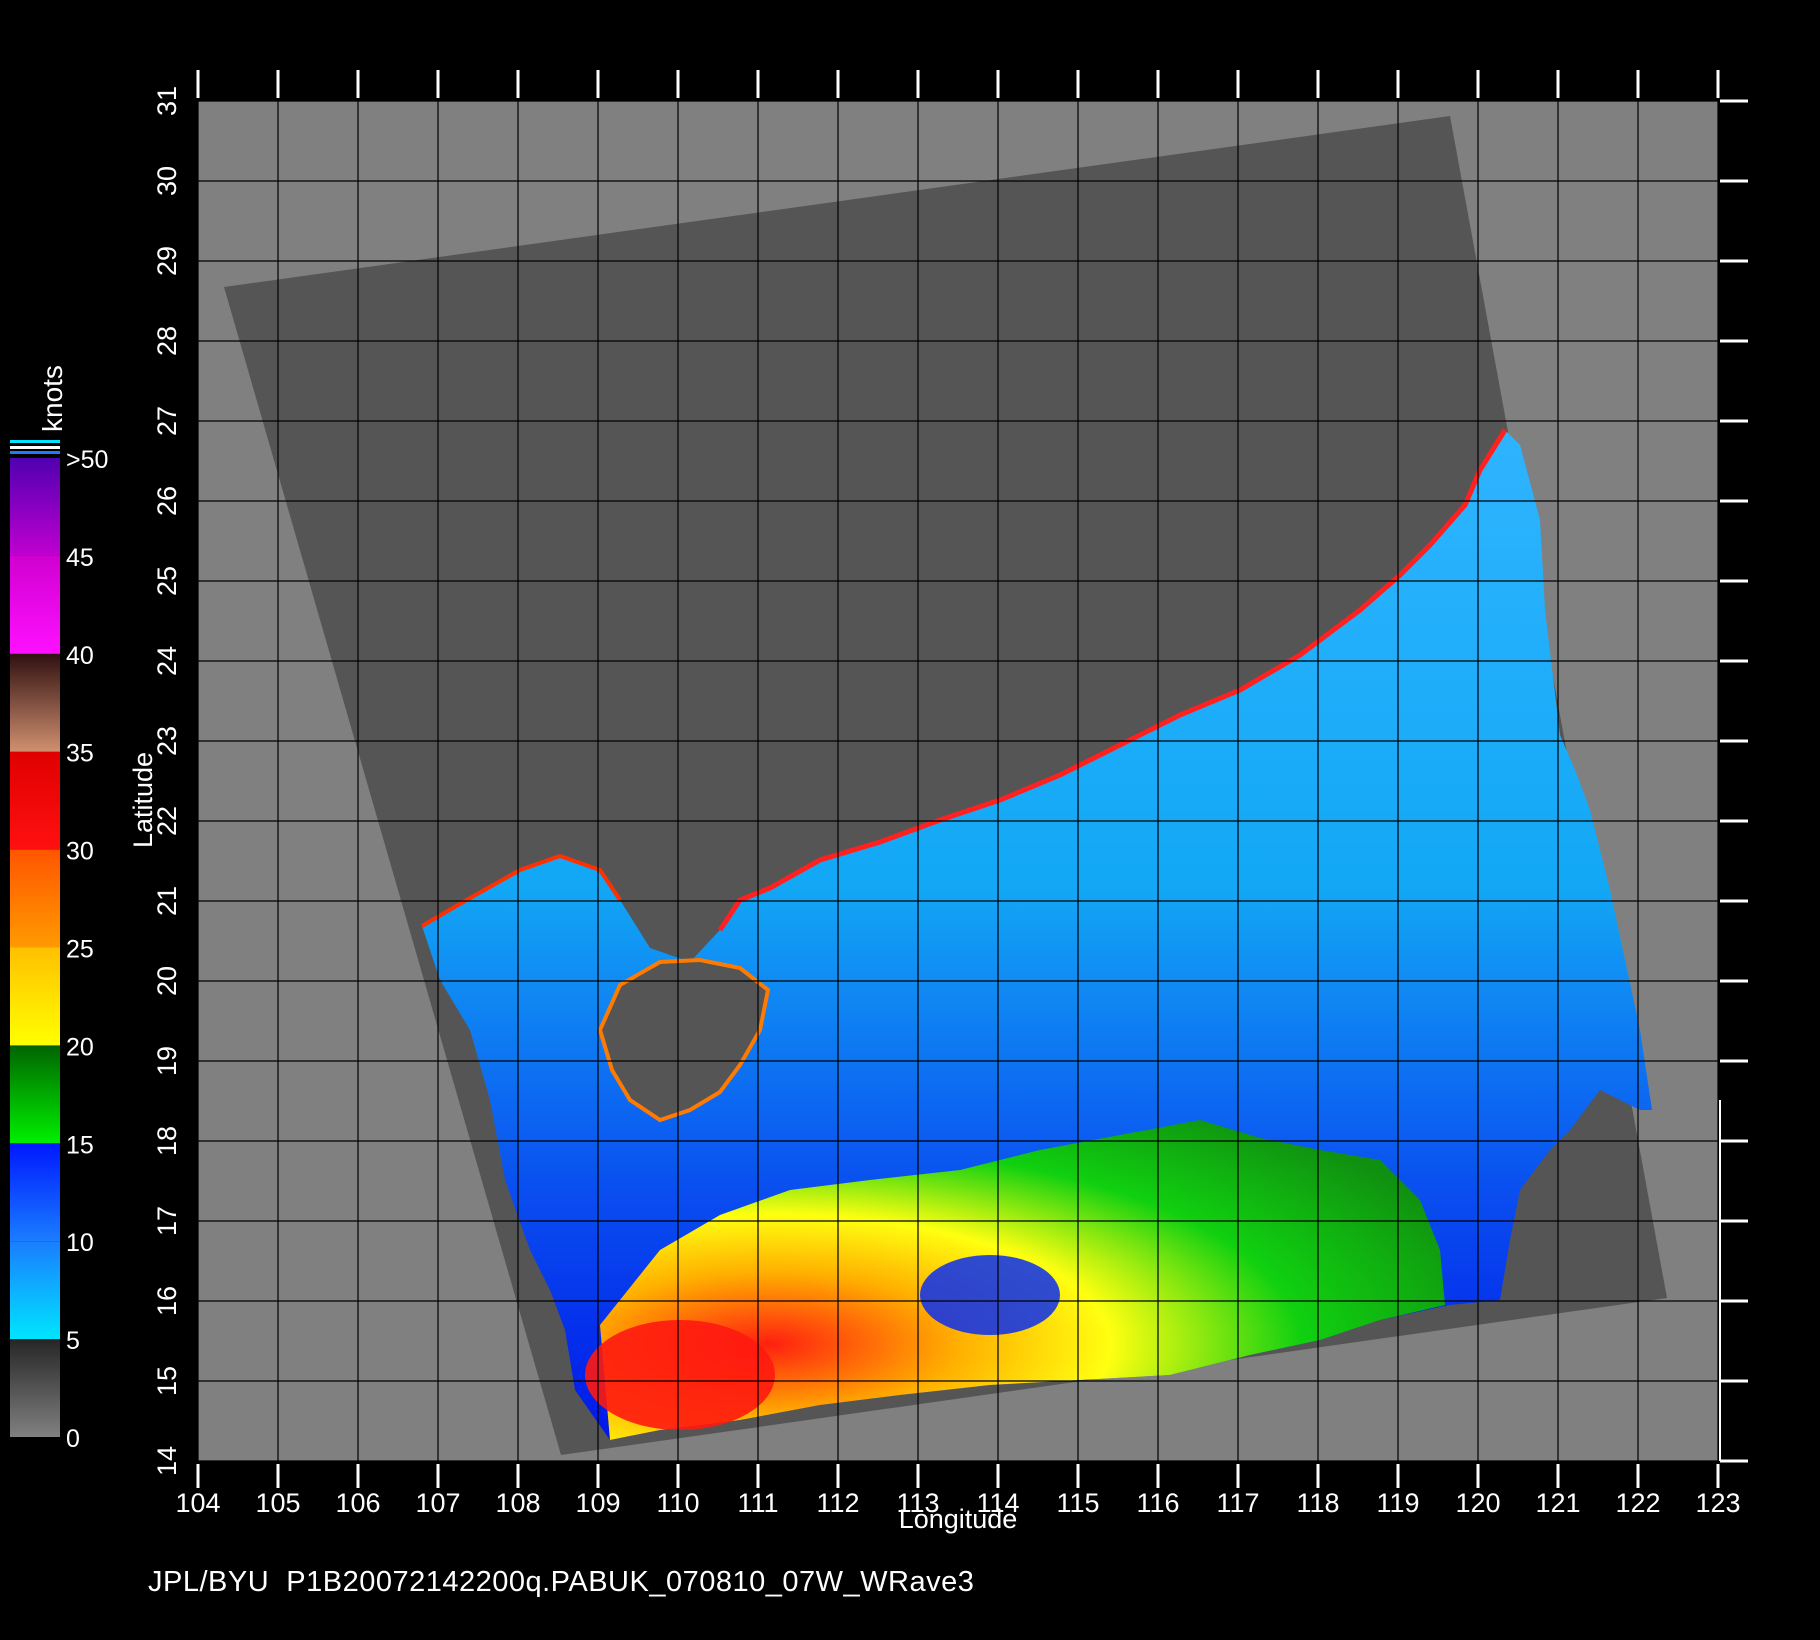 The image size is (1820, 1640). What do you see at coordinates (837, 1503) in the screenshot?
I see `x-tick-label: 112` at bounding box center [837, 1503].